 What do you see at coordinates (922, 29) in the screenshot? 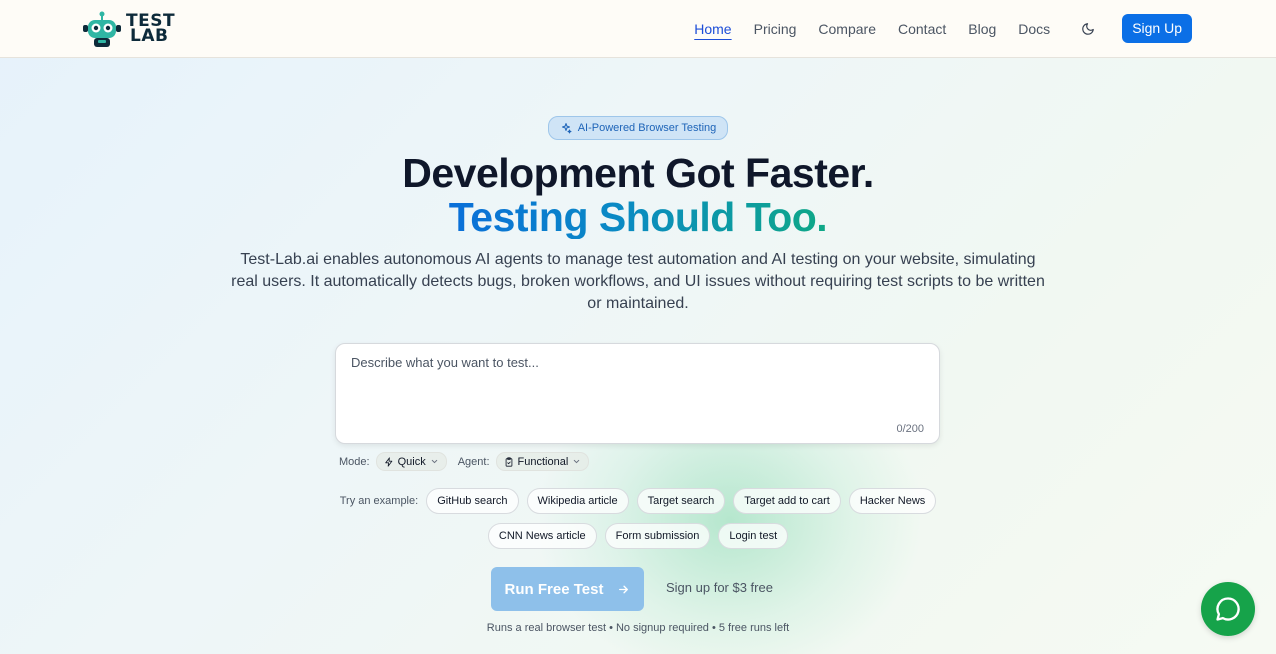
I see `nav-contact: Contact` at bounding box center [922, 29].